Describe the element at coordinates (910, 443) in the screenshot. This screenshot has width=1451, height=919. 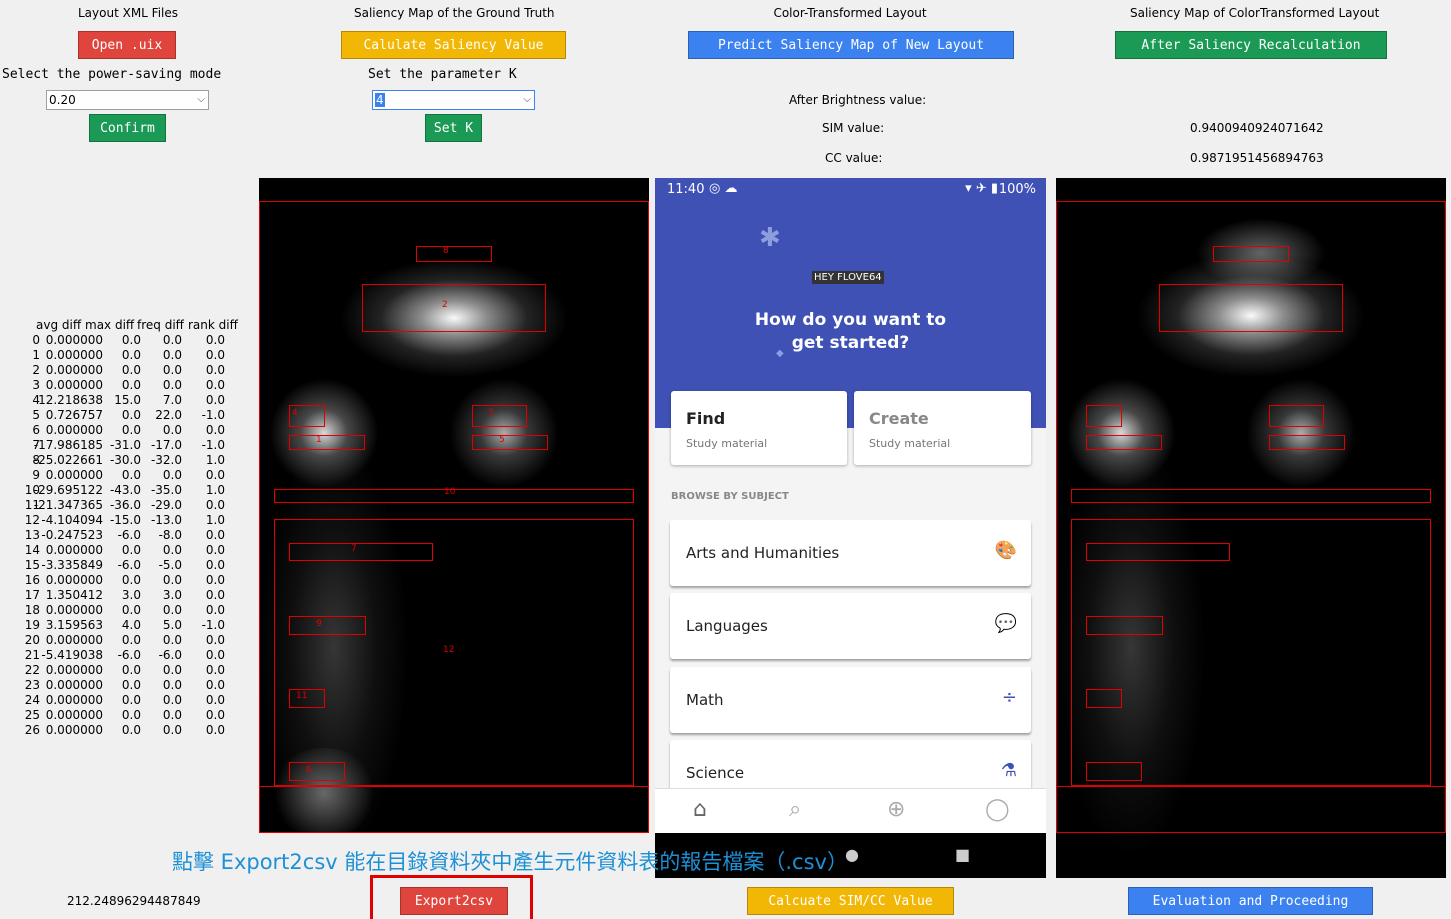
I see `create-subtitle: Study material` at that location.